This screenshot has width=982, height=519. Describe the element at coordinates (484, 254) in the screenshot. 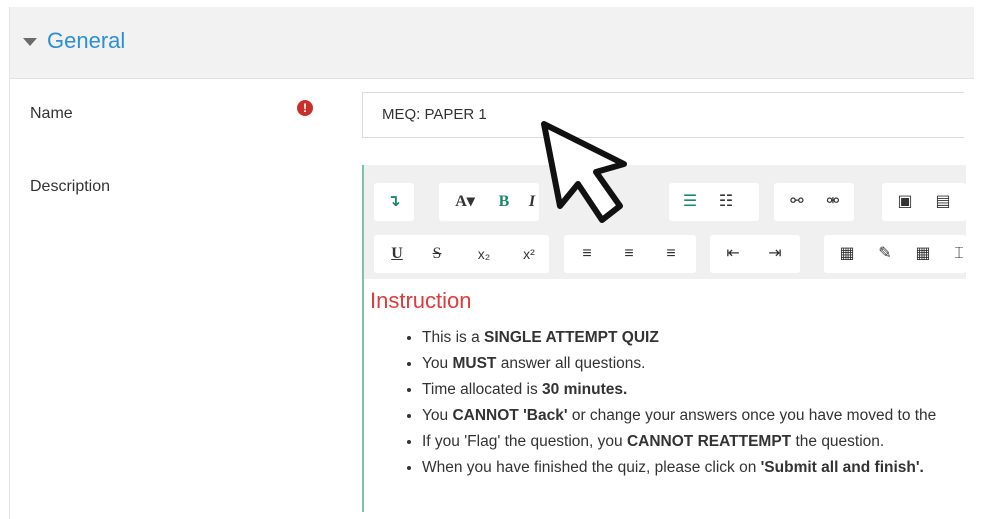

I see `subscript-icon: x₂` at that location.